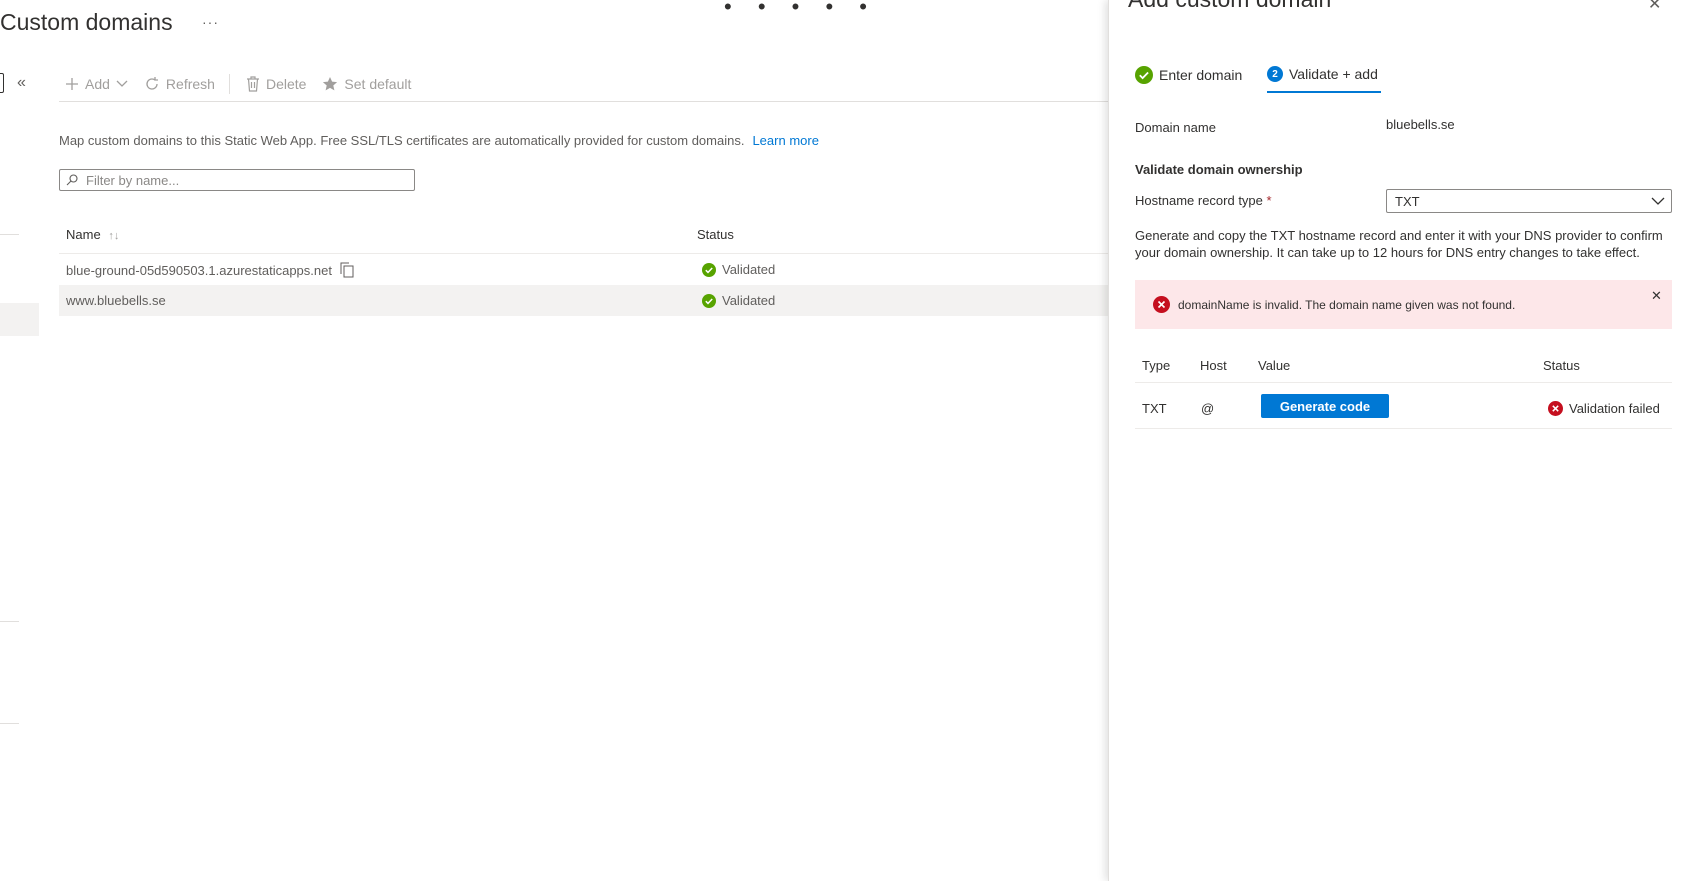 The width and height of the screenshot is (1682, 881). What do you see at coordinates (1208, 408) in the screenshot?
I see `record-host-cell: @` at bounding box center [1208, 408].